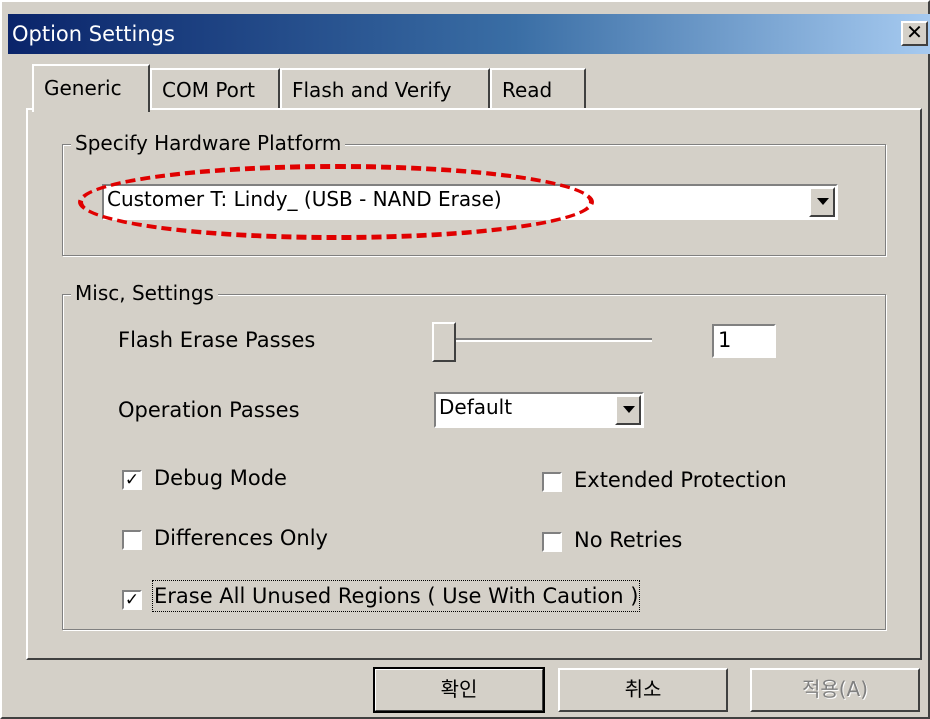 The height and width of the screenshot is (719, 930). I want to click on debug-mode-checkbox: ✓, so click(132, 480).